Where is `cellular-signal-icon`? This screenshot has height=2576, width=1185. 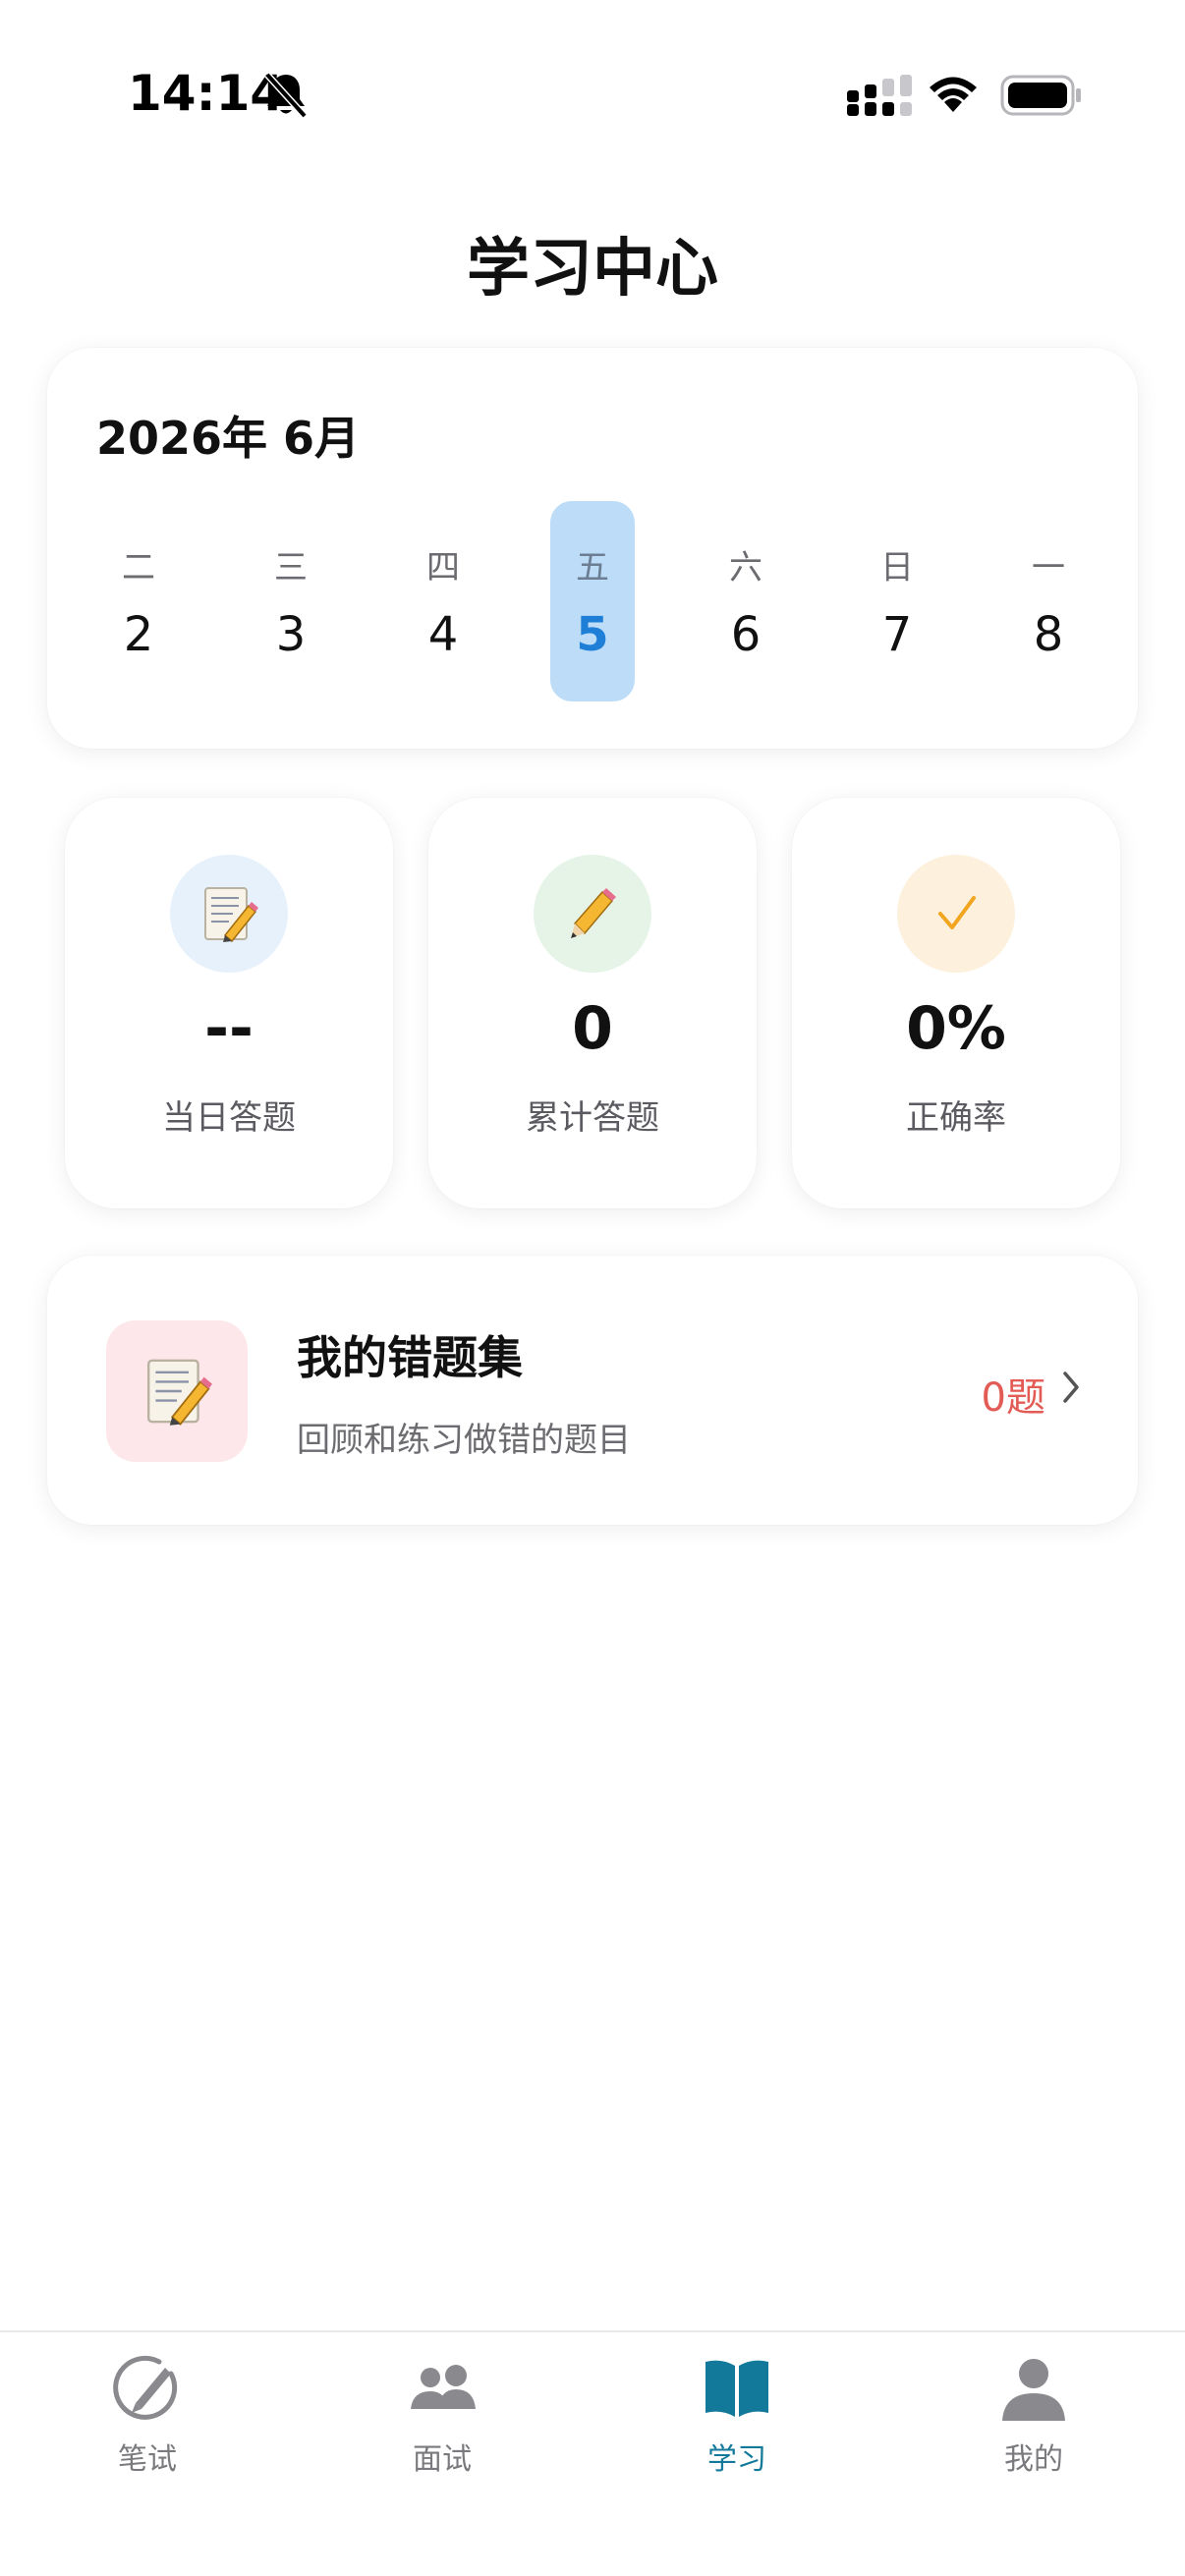 cellular-signal-icon is located at coordinates (880, 95).